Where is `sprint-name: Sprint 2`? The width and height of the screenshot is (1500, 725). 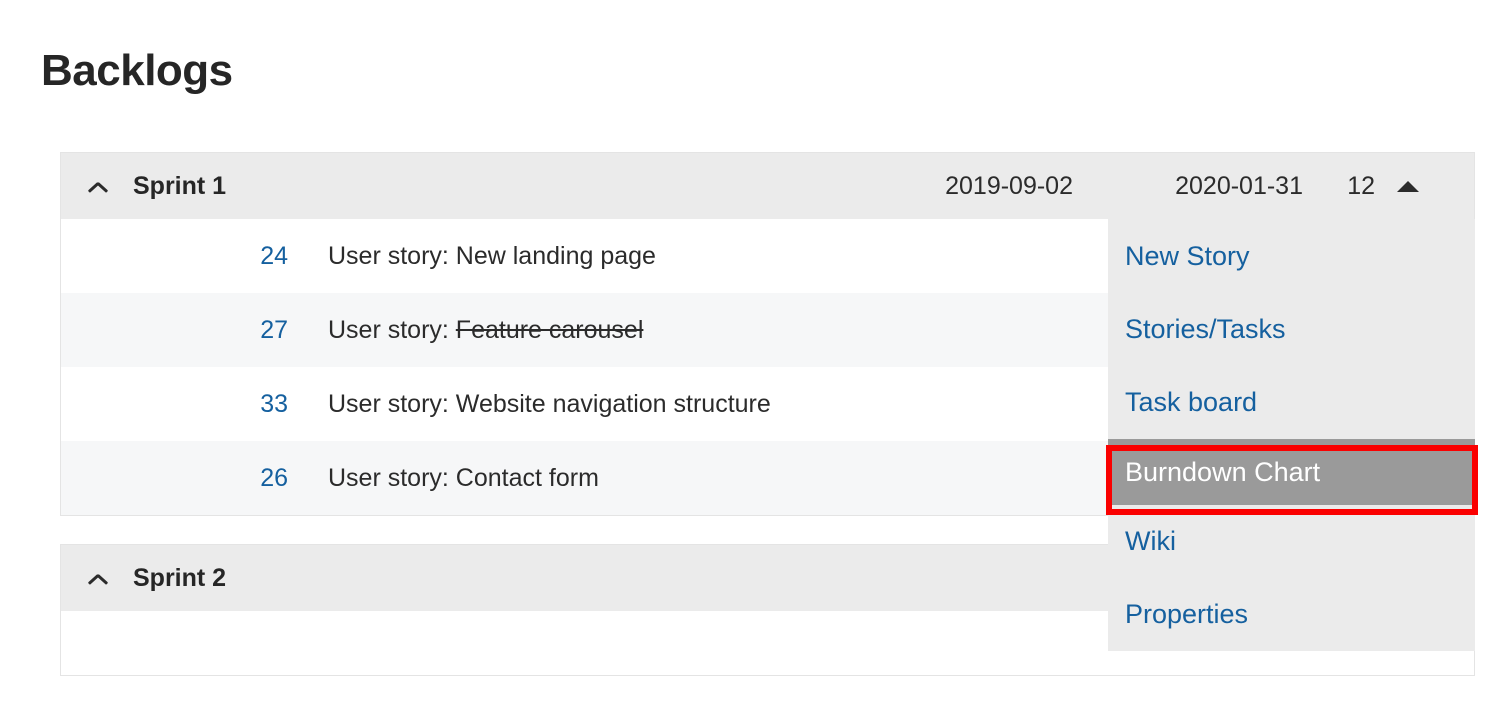
sprint-name: Sprint 2 is located at coordinates (180, 577).